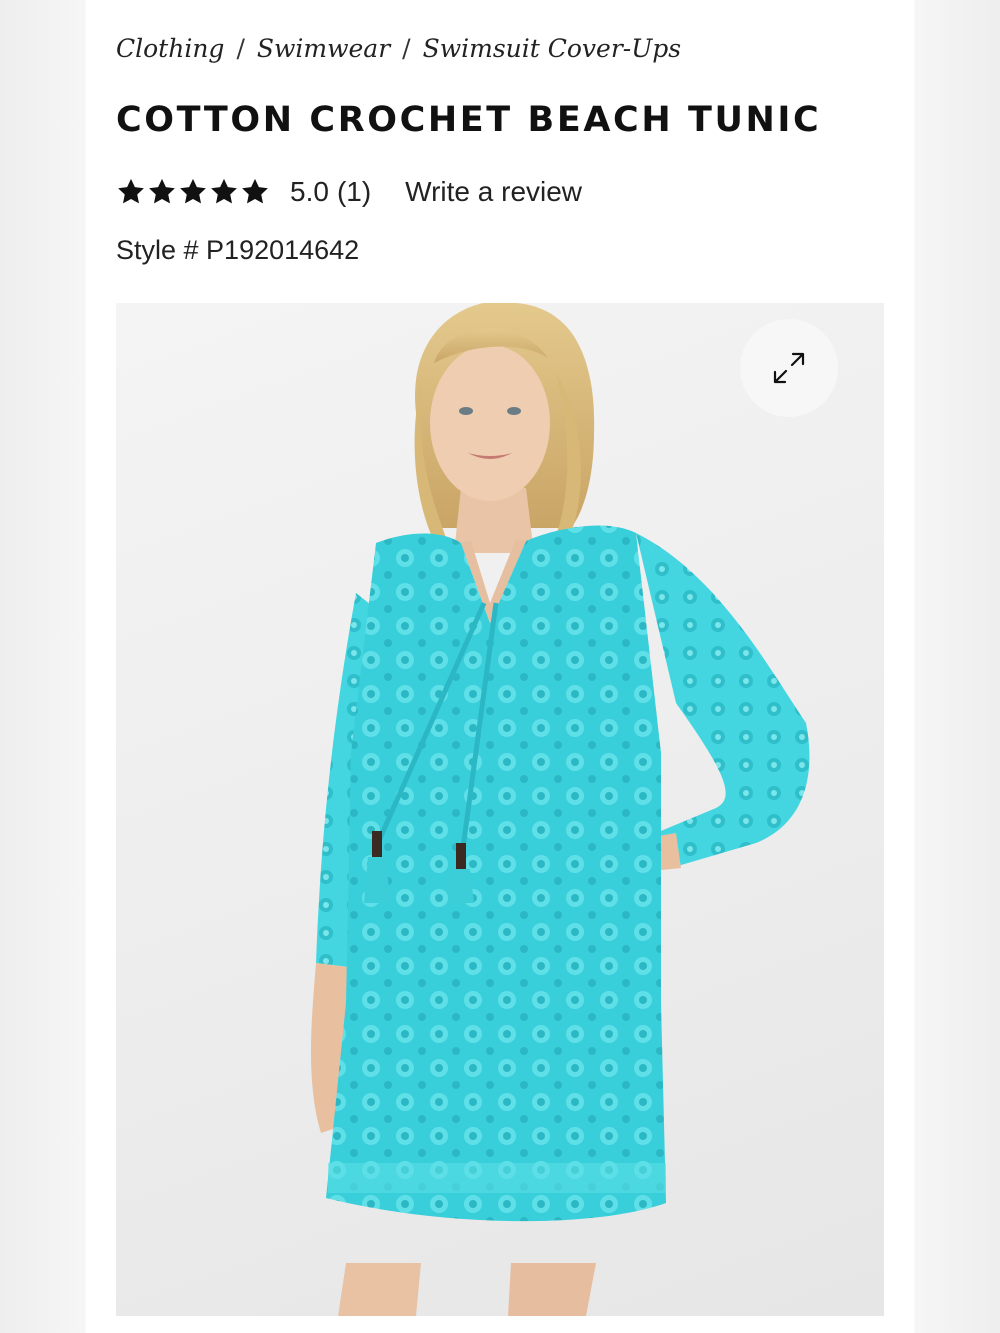 This screenshot has height=1333, width=1000. What do you see at coordinates (469, 120) in the screenshot?
I see `product-title: COTTON CROCHET BEACH TUNIC` at bounding box center [469, 120].